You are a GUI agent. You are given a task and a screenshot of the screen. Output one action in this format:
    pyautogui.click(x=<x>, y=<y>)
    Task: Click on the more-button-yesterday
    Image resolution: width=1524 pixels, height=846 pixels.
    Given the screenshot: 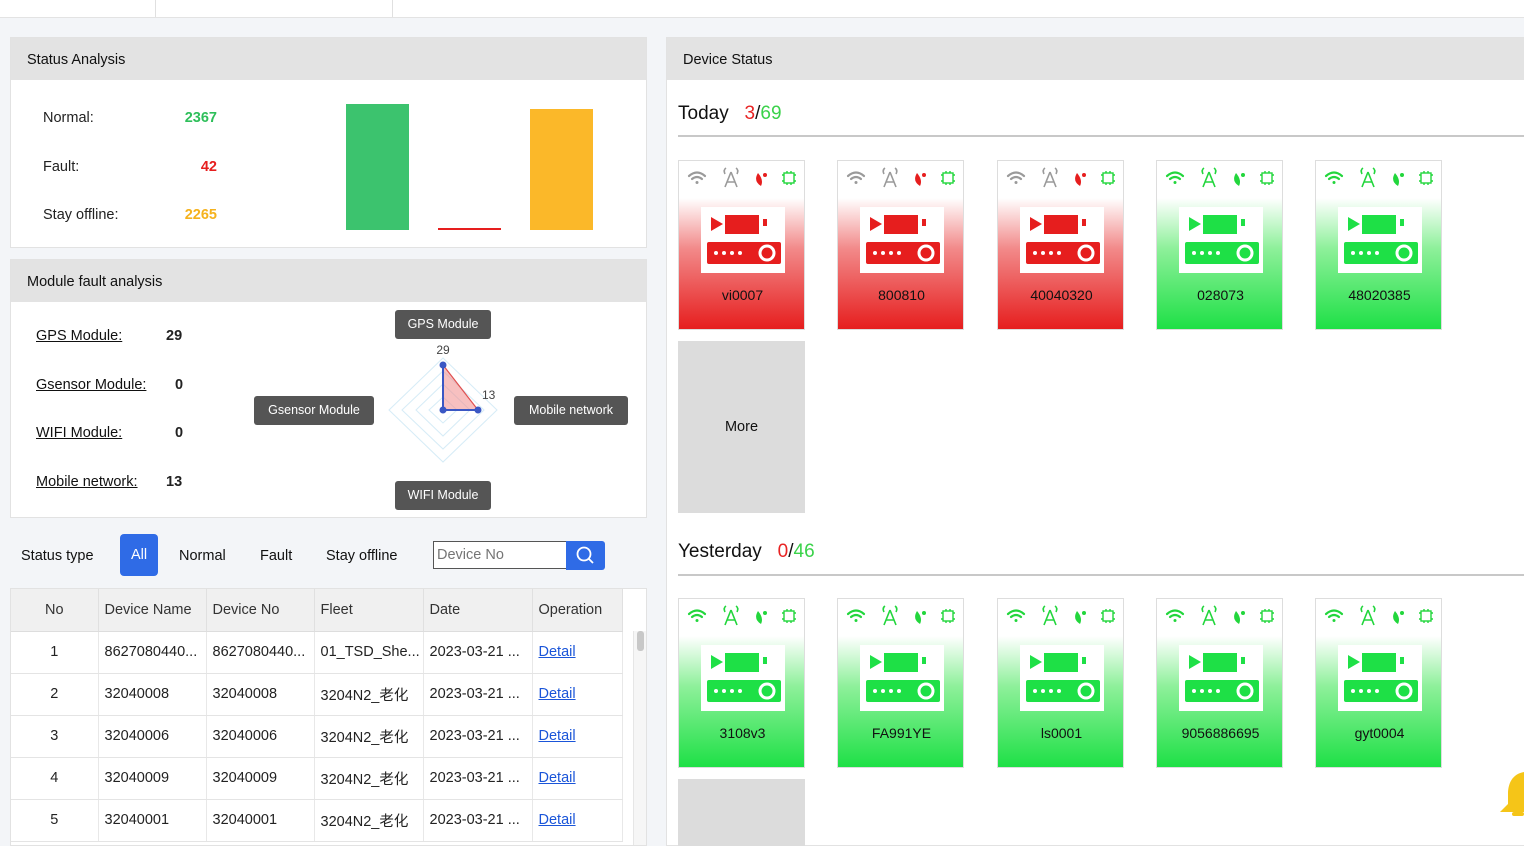 What is the action you would take?
    pyautogui.click(x=741, y=812)
    